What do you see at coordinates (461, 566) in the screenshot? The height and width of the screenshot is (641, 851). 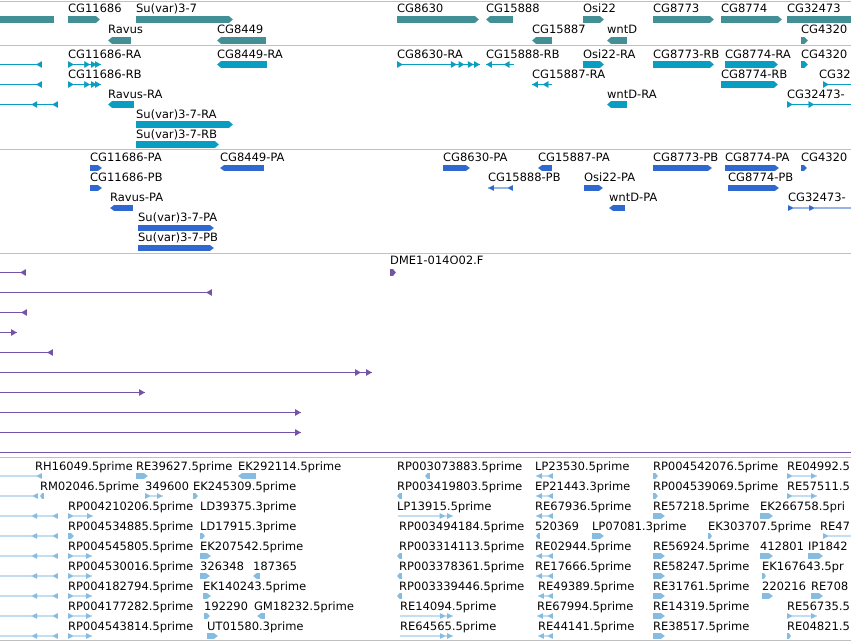 I see `feature-label: RP003378361.5prime` at bounding box center [461, 566].